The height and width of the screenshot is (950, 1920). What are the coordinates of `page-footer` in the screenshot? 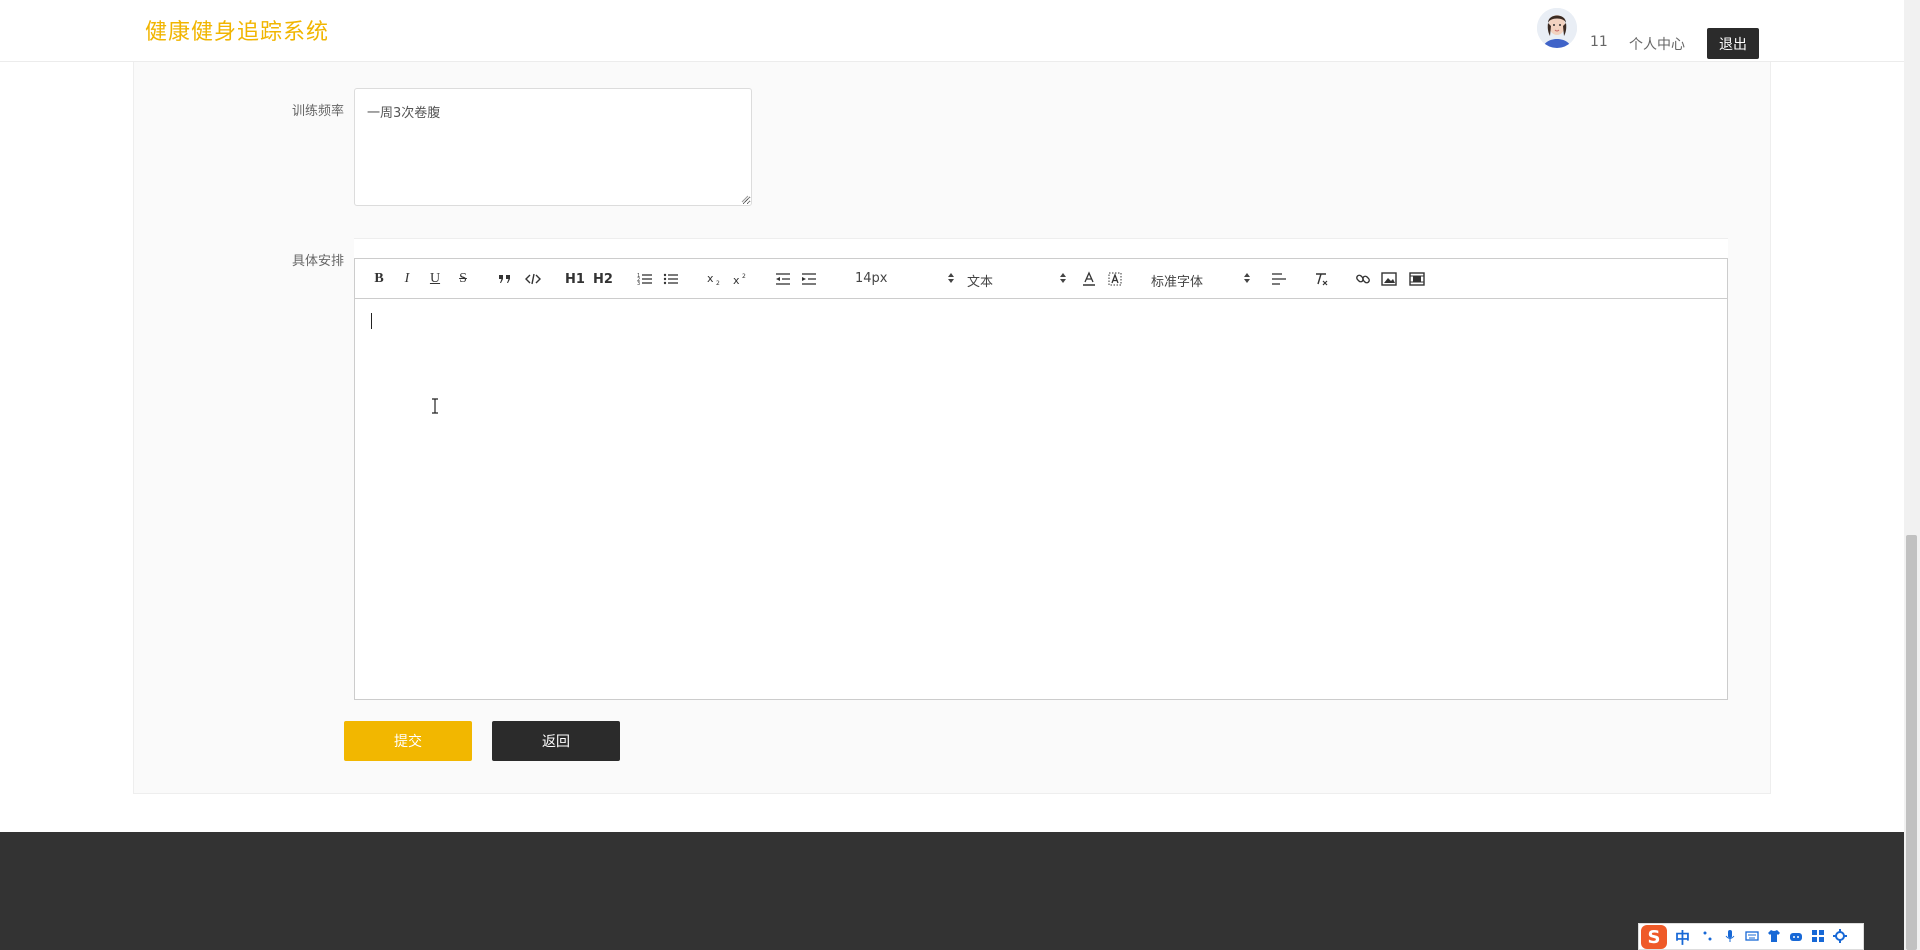 It's located at (952, 891).